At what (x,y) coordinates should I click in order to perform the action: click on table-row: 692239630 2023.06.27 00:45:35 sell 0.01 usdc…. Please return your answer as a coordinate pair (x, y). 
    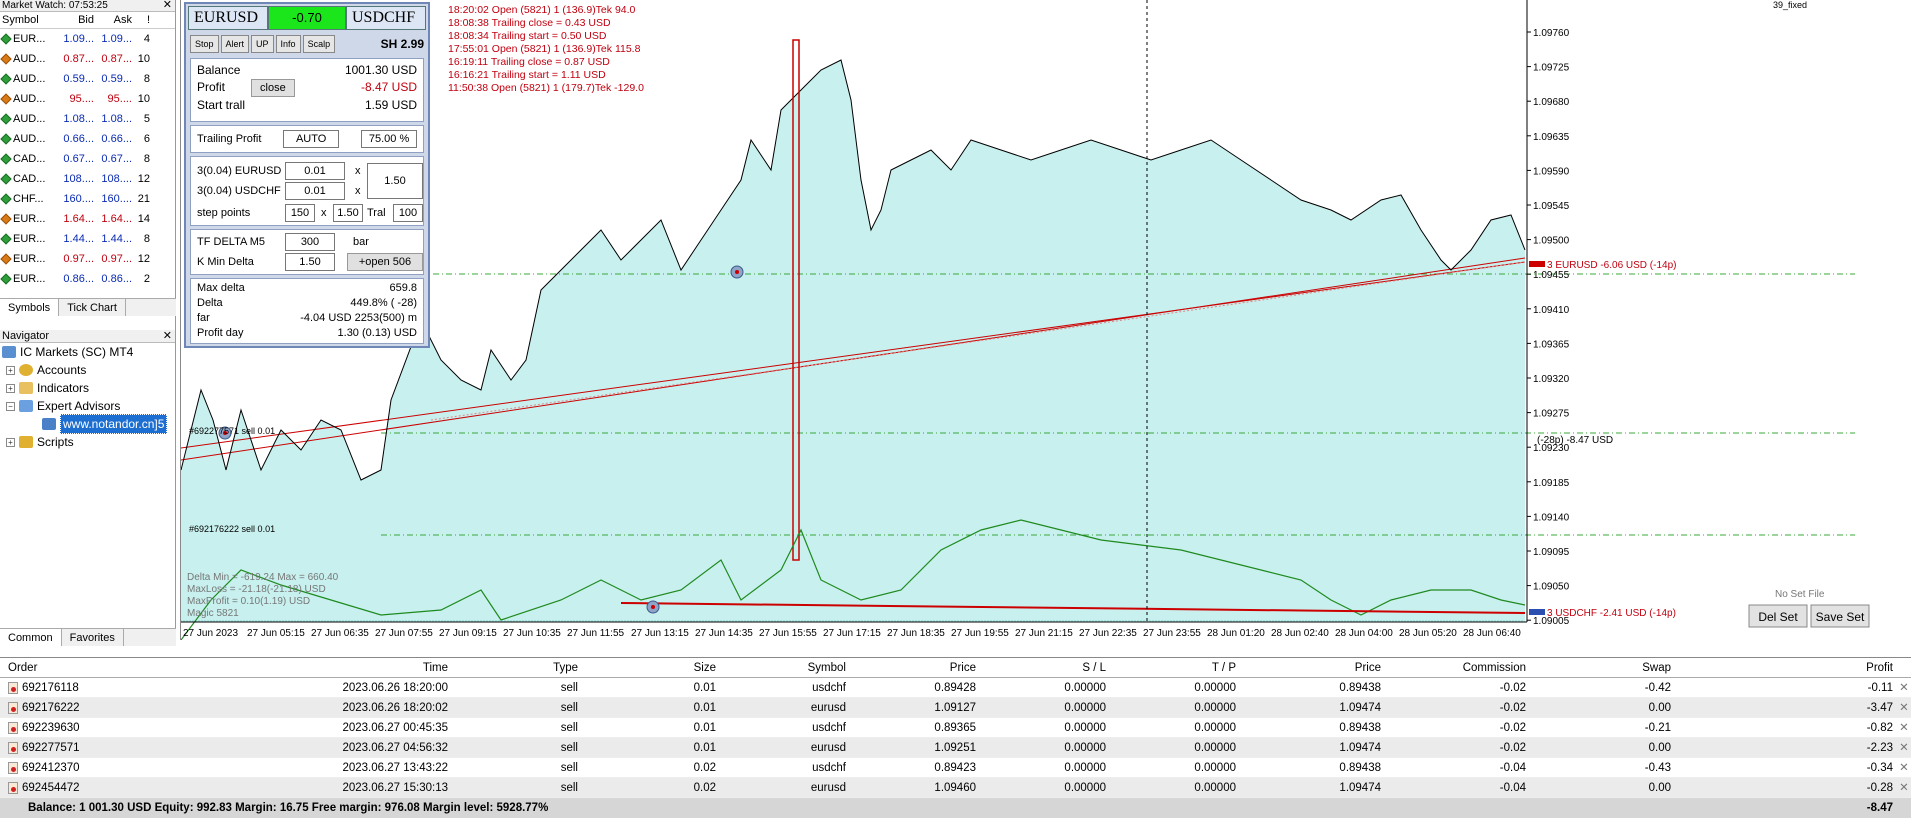
    Looking at the image, I should click on (955, 728).